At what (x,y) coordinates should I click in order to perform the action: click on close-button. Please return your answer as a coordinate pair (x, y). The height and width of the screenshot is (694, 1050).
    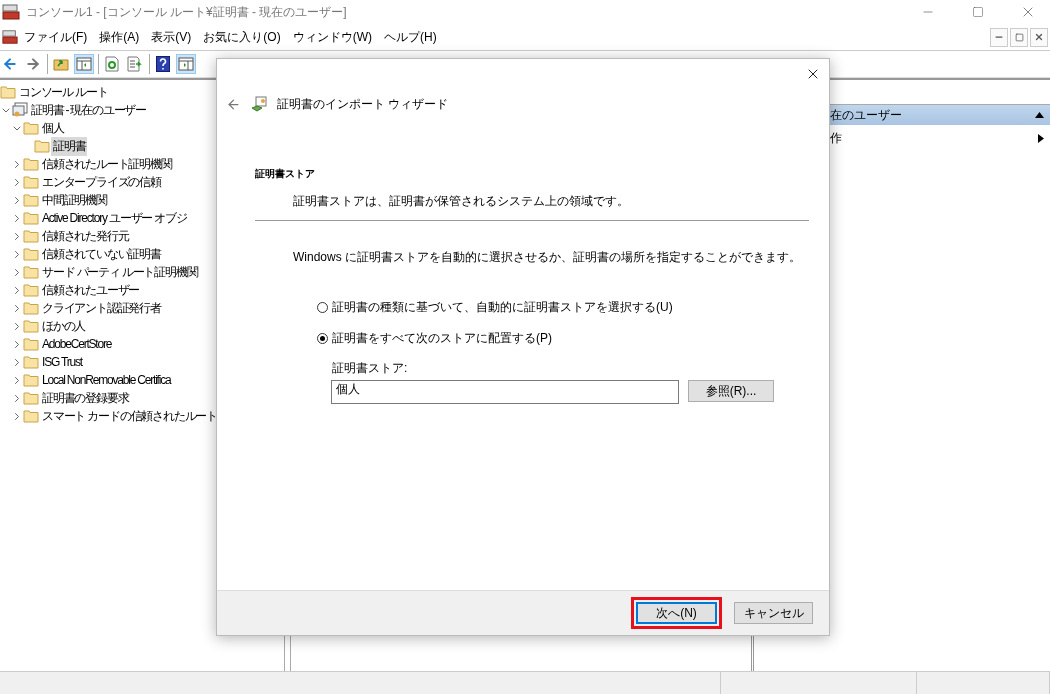
    Looking at the image, I should click on (1039, 37).